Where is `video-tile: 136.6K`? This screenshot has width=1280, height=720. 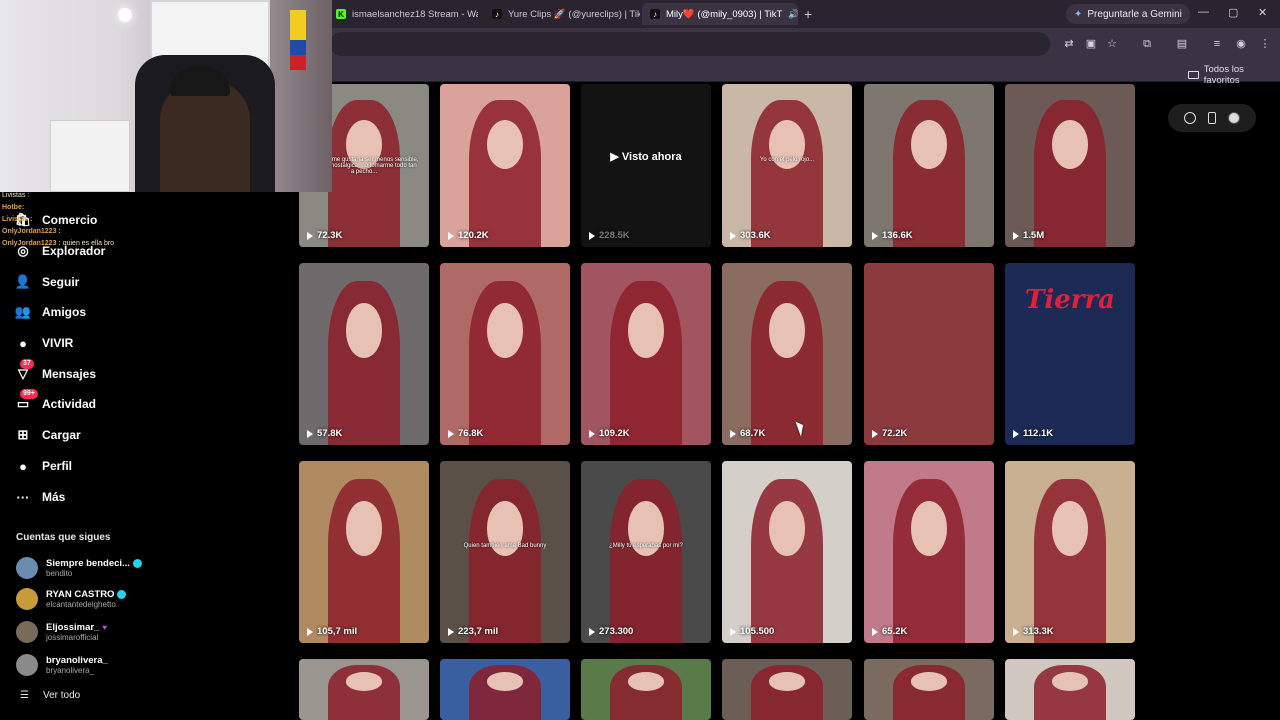 video-tile: 136.6K is located at coordinates (929, 165).